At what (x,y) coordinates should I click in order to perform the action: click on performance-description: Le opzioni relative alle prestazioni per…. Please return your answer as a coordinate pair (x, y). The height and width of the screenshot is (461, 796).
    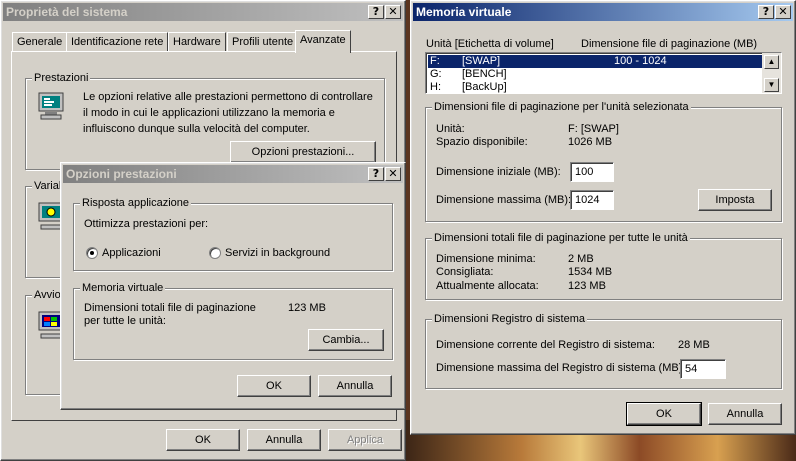
    Looking at the image, I should click on (228, 113).